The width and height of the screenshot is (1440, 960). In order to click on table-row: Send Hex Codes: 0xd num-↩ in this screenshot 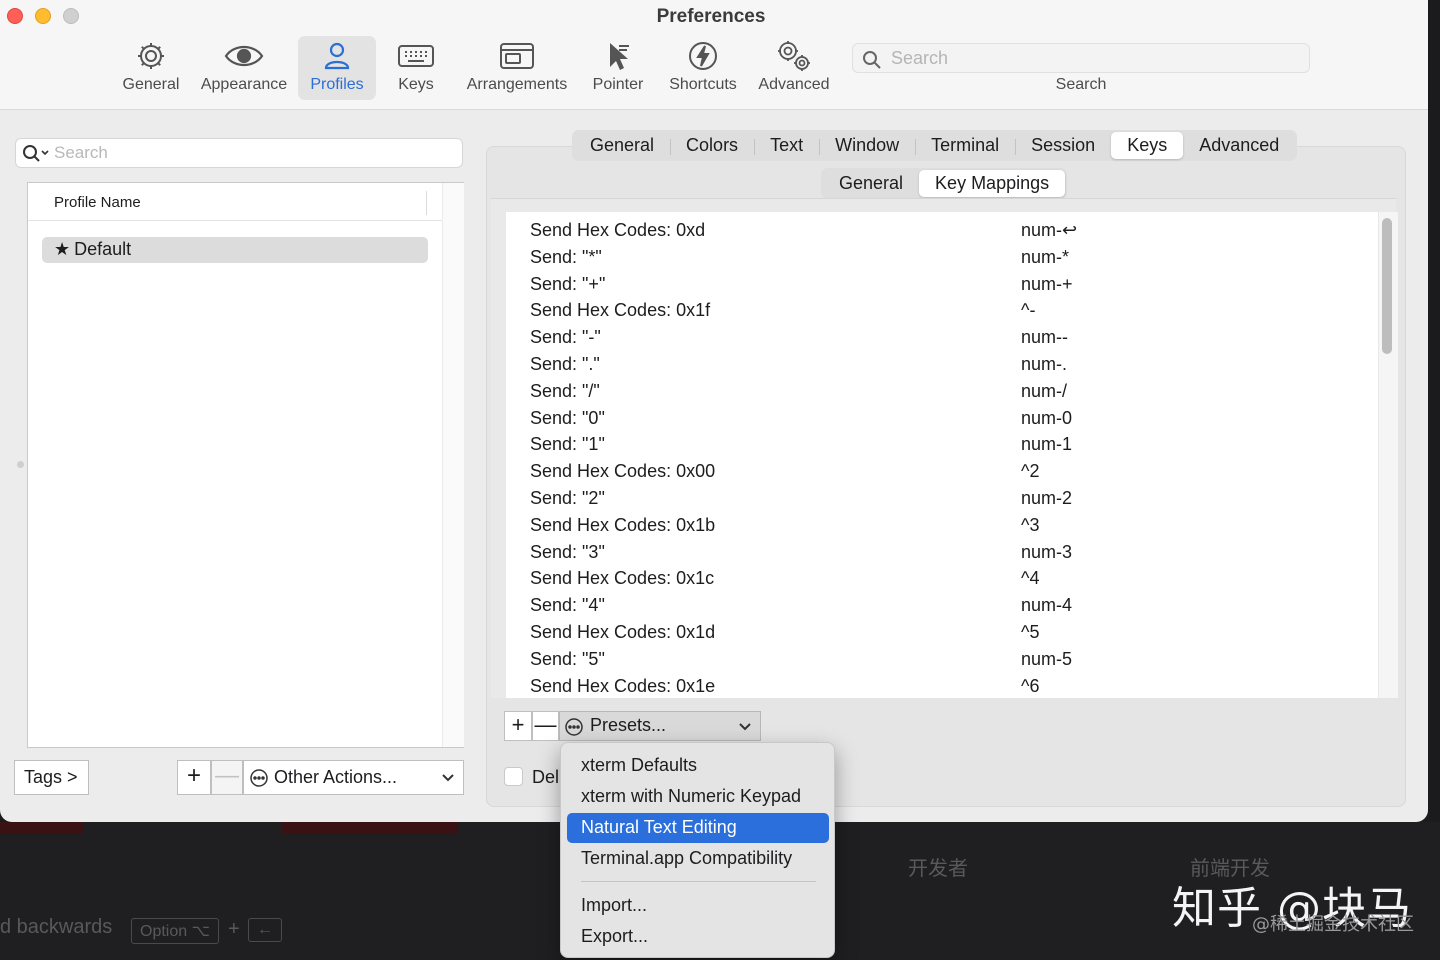, I will do `click(942, 226)`.